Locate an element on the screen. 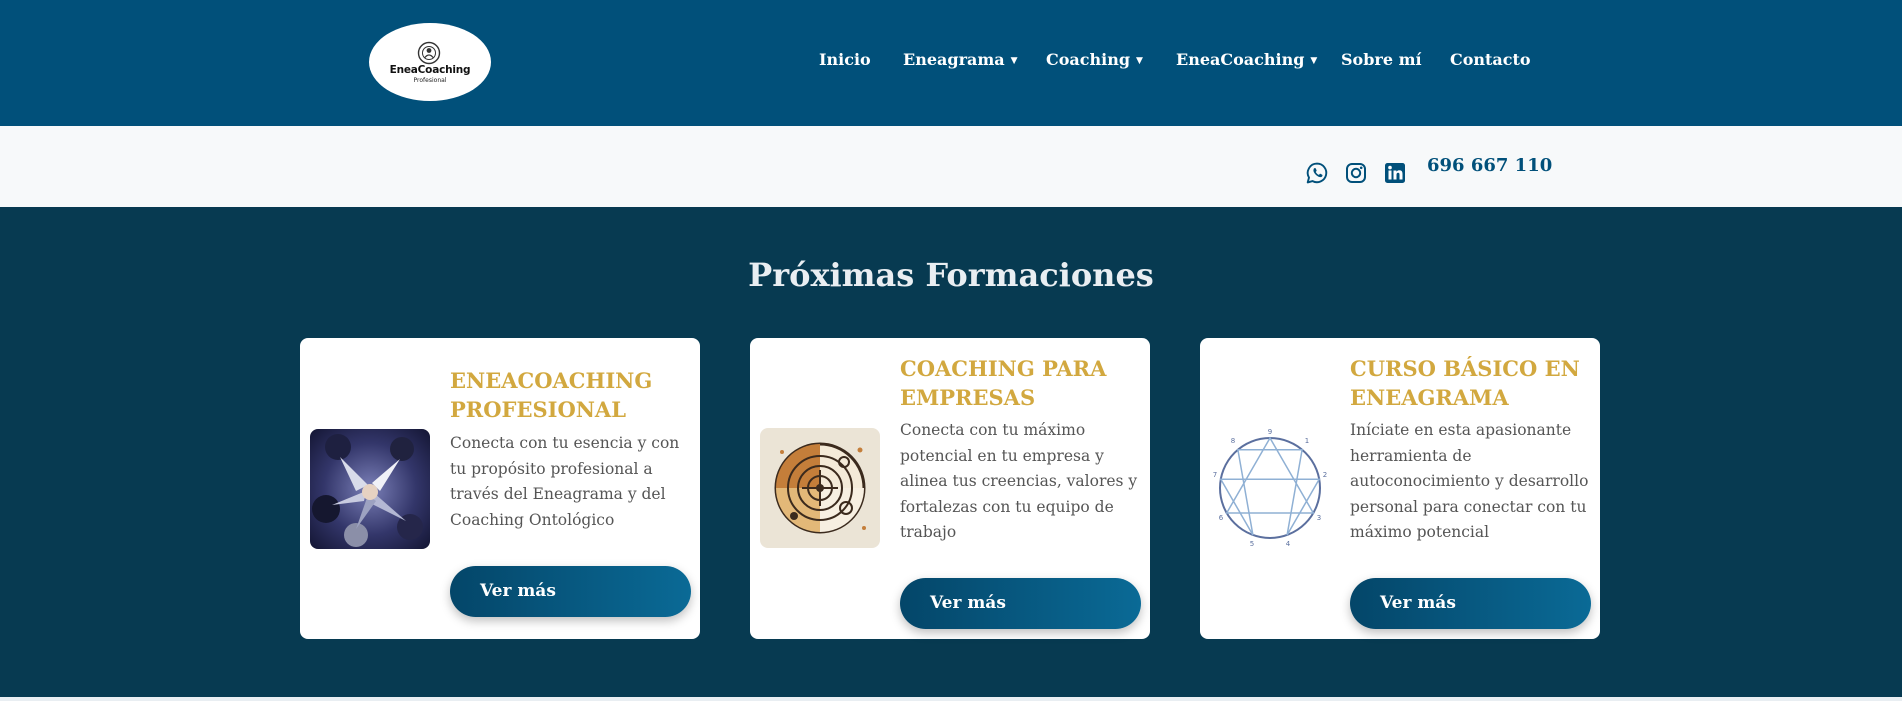  enneagram-number: 1 is located at coordinates (1307, 441).